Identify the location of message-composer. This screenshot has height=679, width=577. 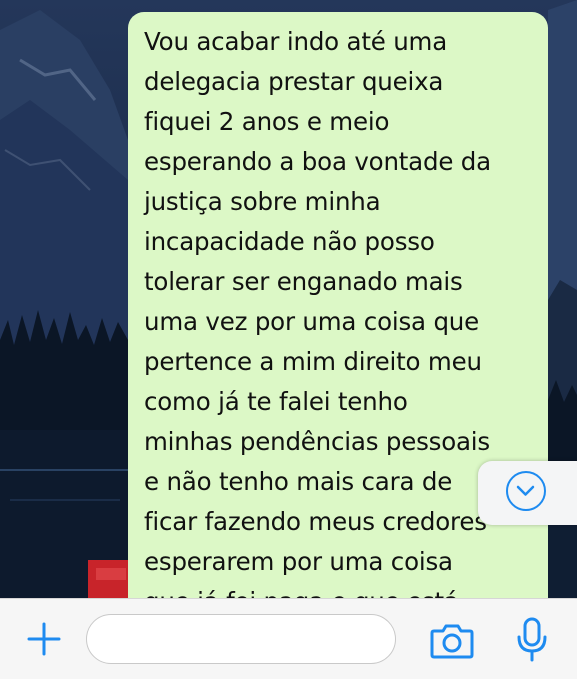
(288, 638).